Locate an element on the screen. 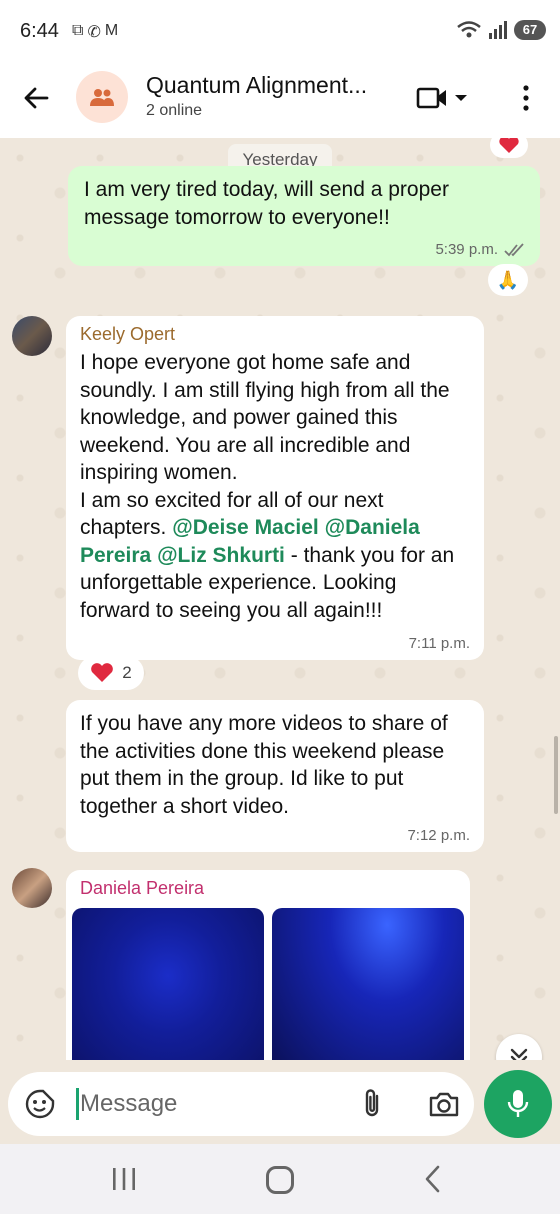  attach-button is located at coordinates (372, 1104).